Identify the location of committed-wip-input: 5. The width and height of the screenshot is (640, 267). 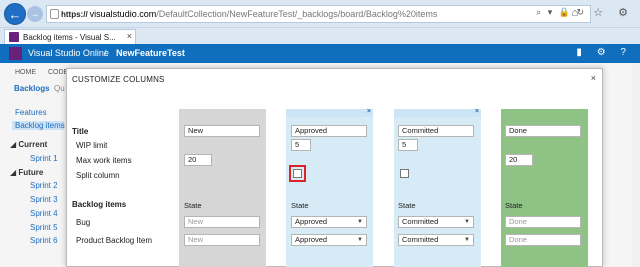
(408, 145).